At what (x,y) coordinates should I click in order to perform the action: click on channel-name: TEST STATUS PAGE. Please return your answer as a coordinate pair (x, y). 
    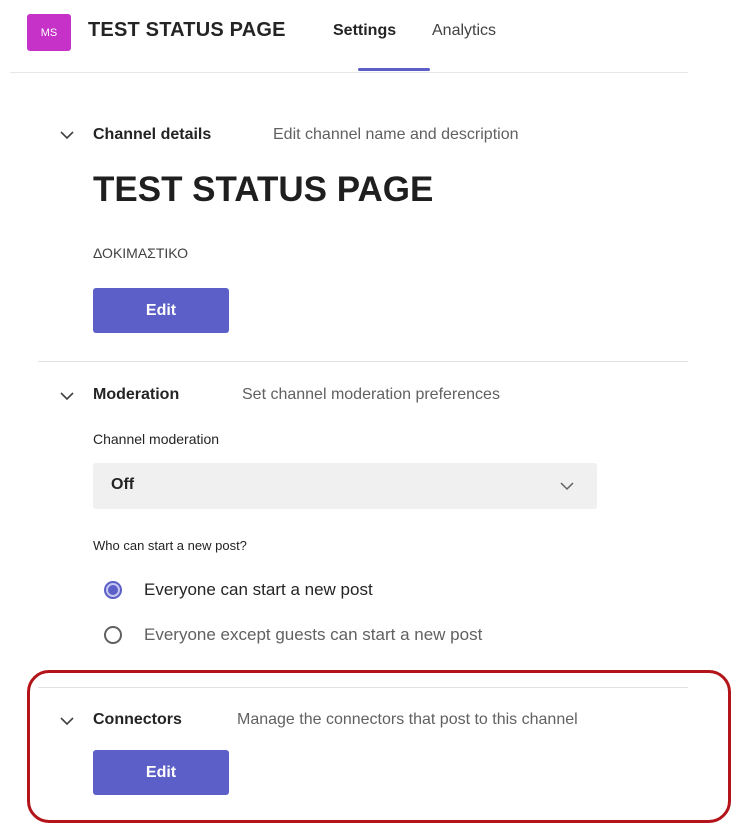
    Looking at the image, I should click on (263, 189).